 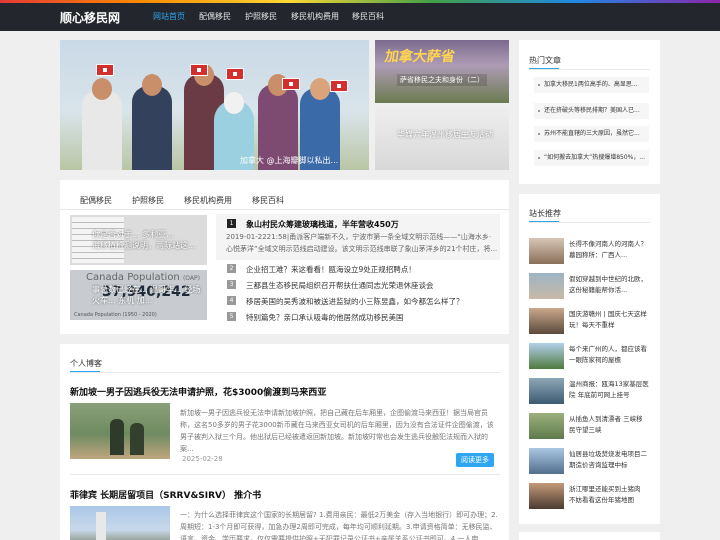 What do you see at coordinates (609, 425) in the screenshot?
I see `recommended-item-title: 从插鱼人到清漂者 三峡移民守望三峡` at bounding box center [609, 425].